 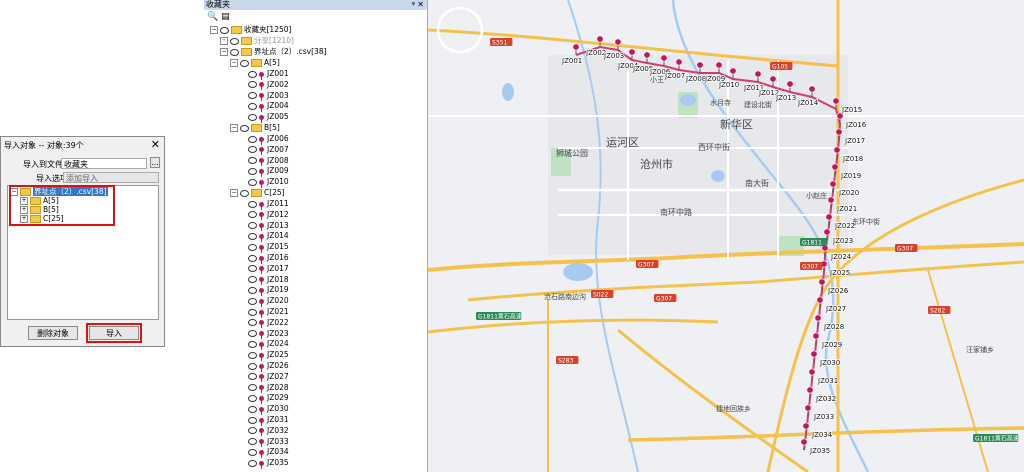 What do you see at coordinates (255, 62) in the screenshot?
I see `tree-group: − A[5]` at bounding box center [255, 62].